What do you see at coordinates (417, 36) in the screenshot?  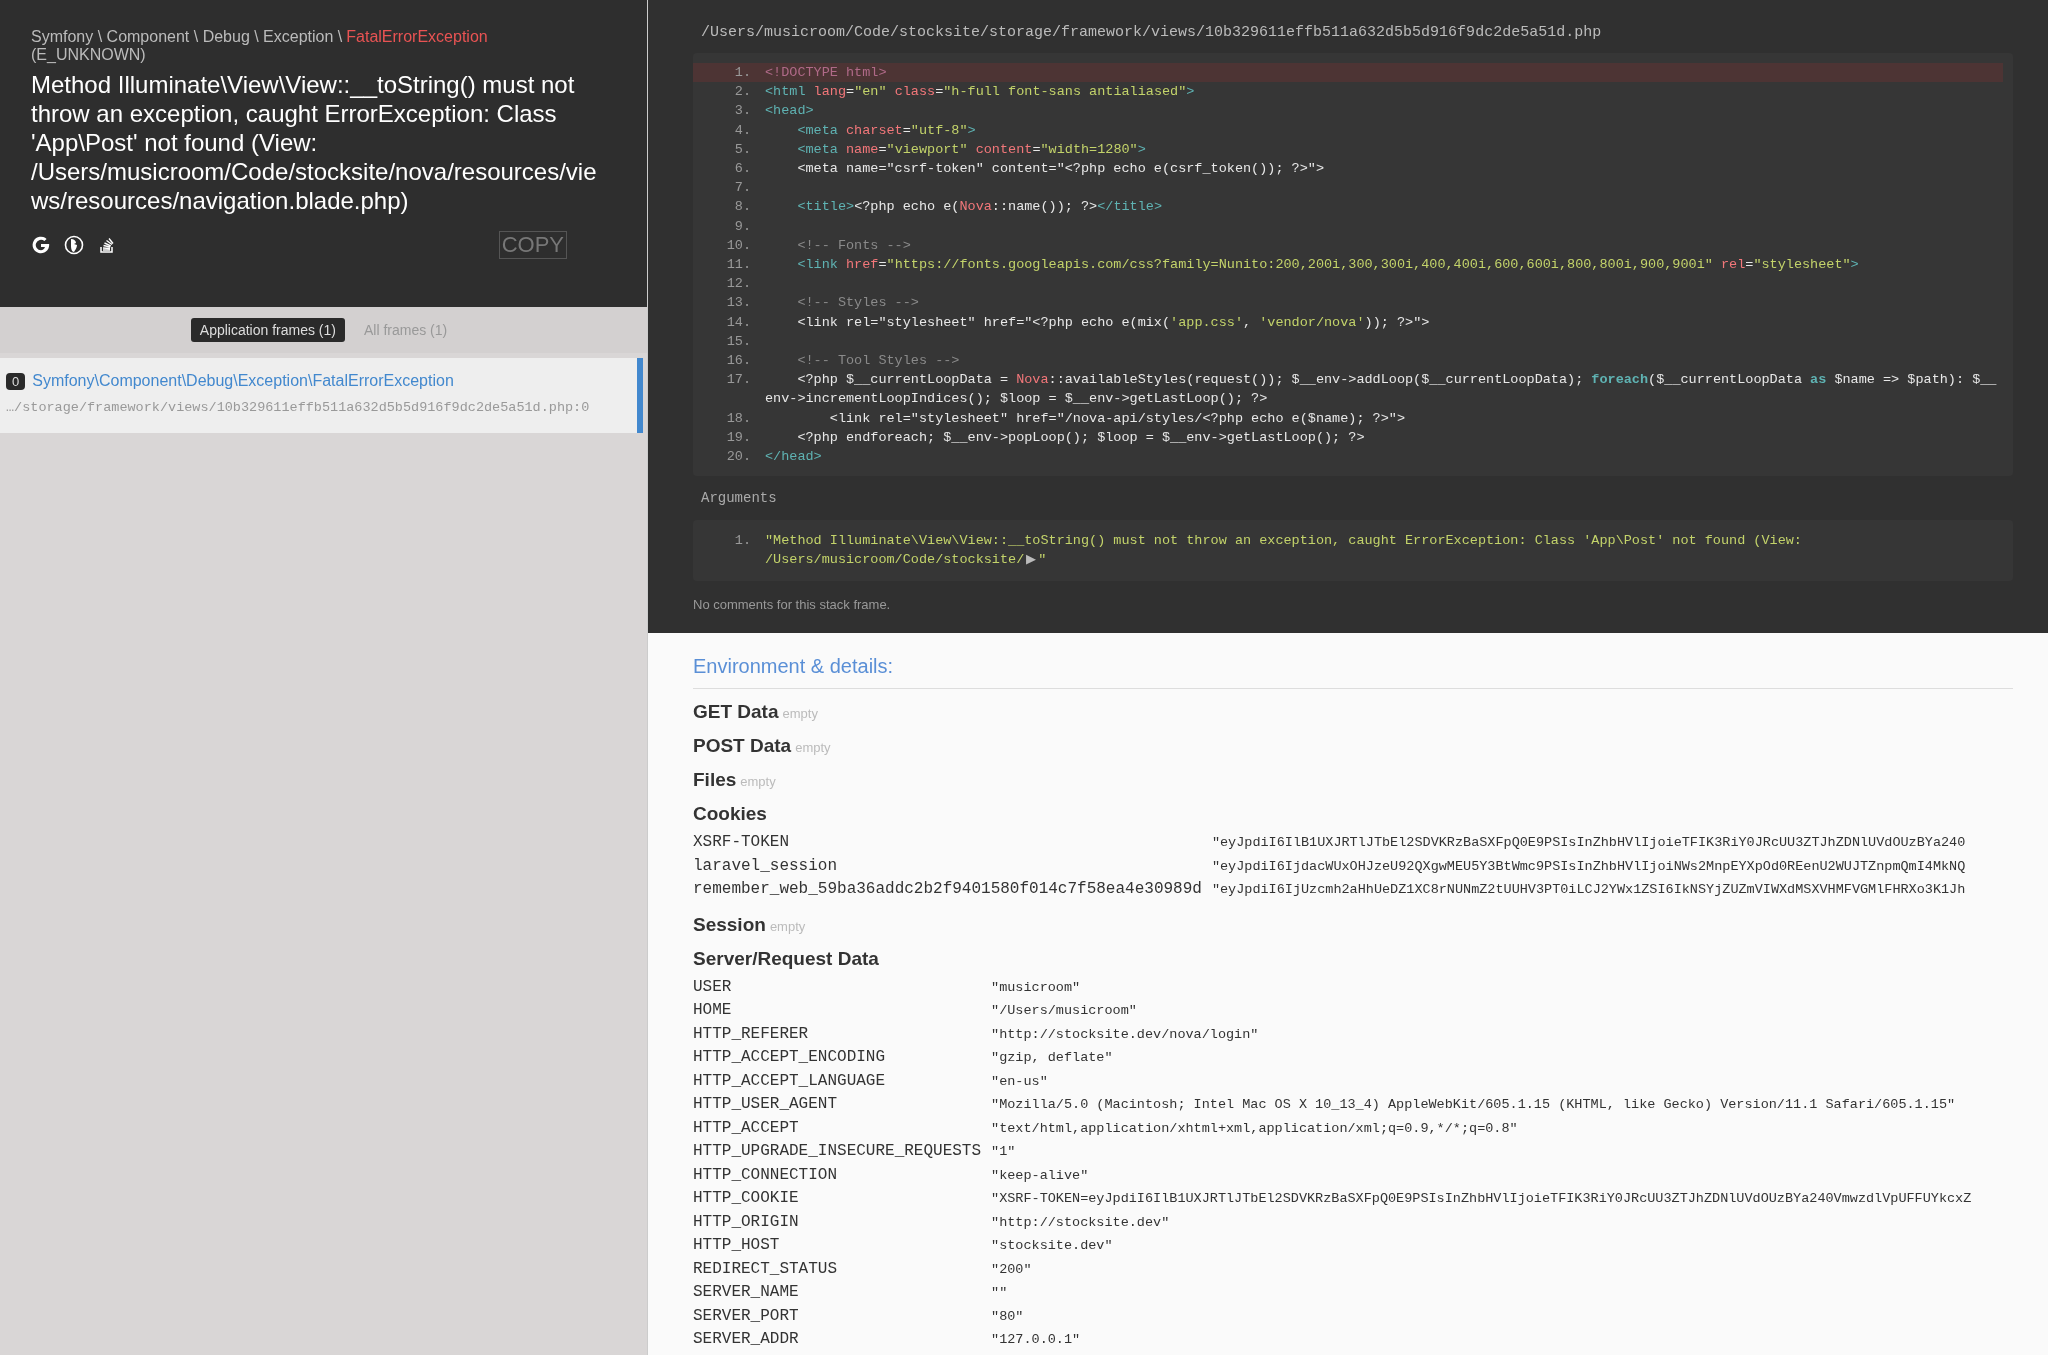 I see `exception-class: FatalErrorException` at bounding box center [417, 36].